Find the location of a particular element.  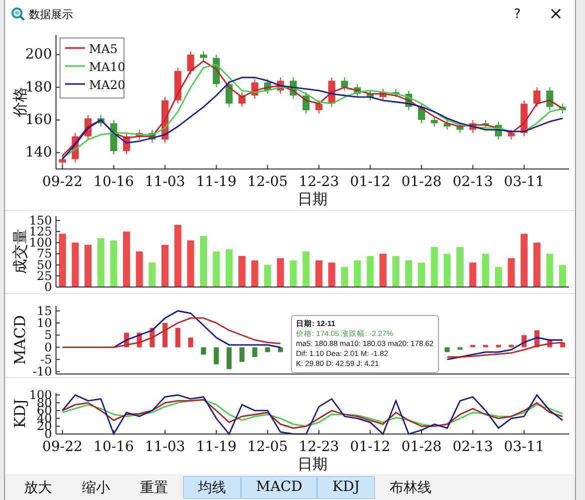

window-title: 数据展示 is located at coordinates (51, 14).